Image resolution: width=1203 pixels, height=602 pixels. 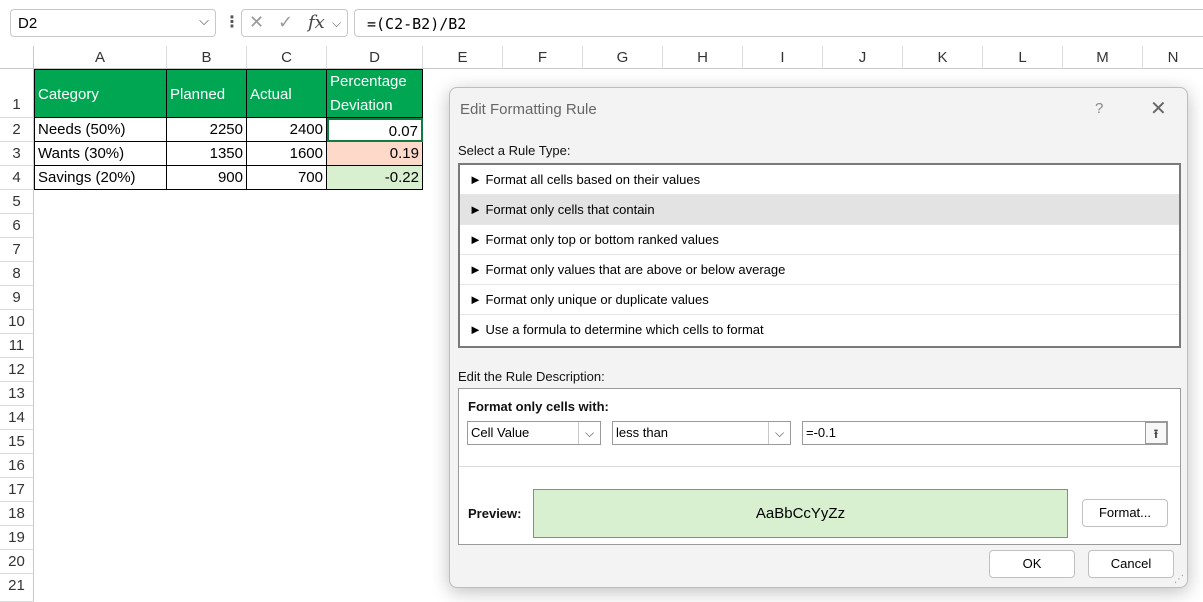 What do you see at coordinates (207, 93) in the screenshot?
I see `header-planned: Planned` at bounding box center [207, 93].